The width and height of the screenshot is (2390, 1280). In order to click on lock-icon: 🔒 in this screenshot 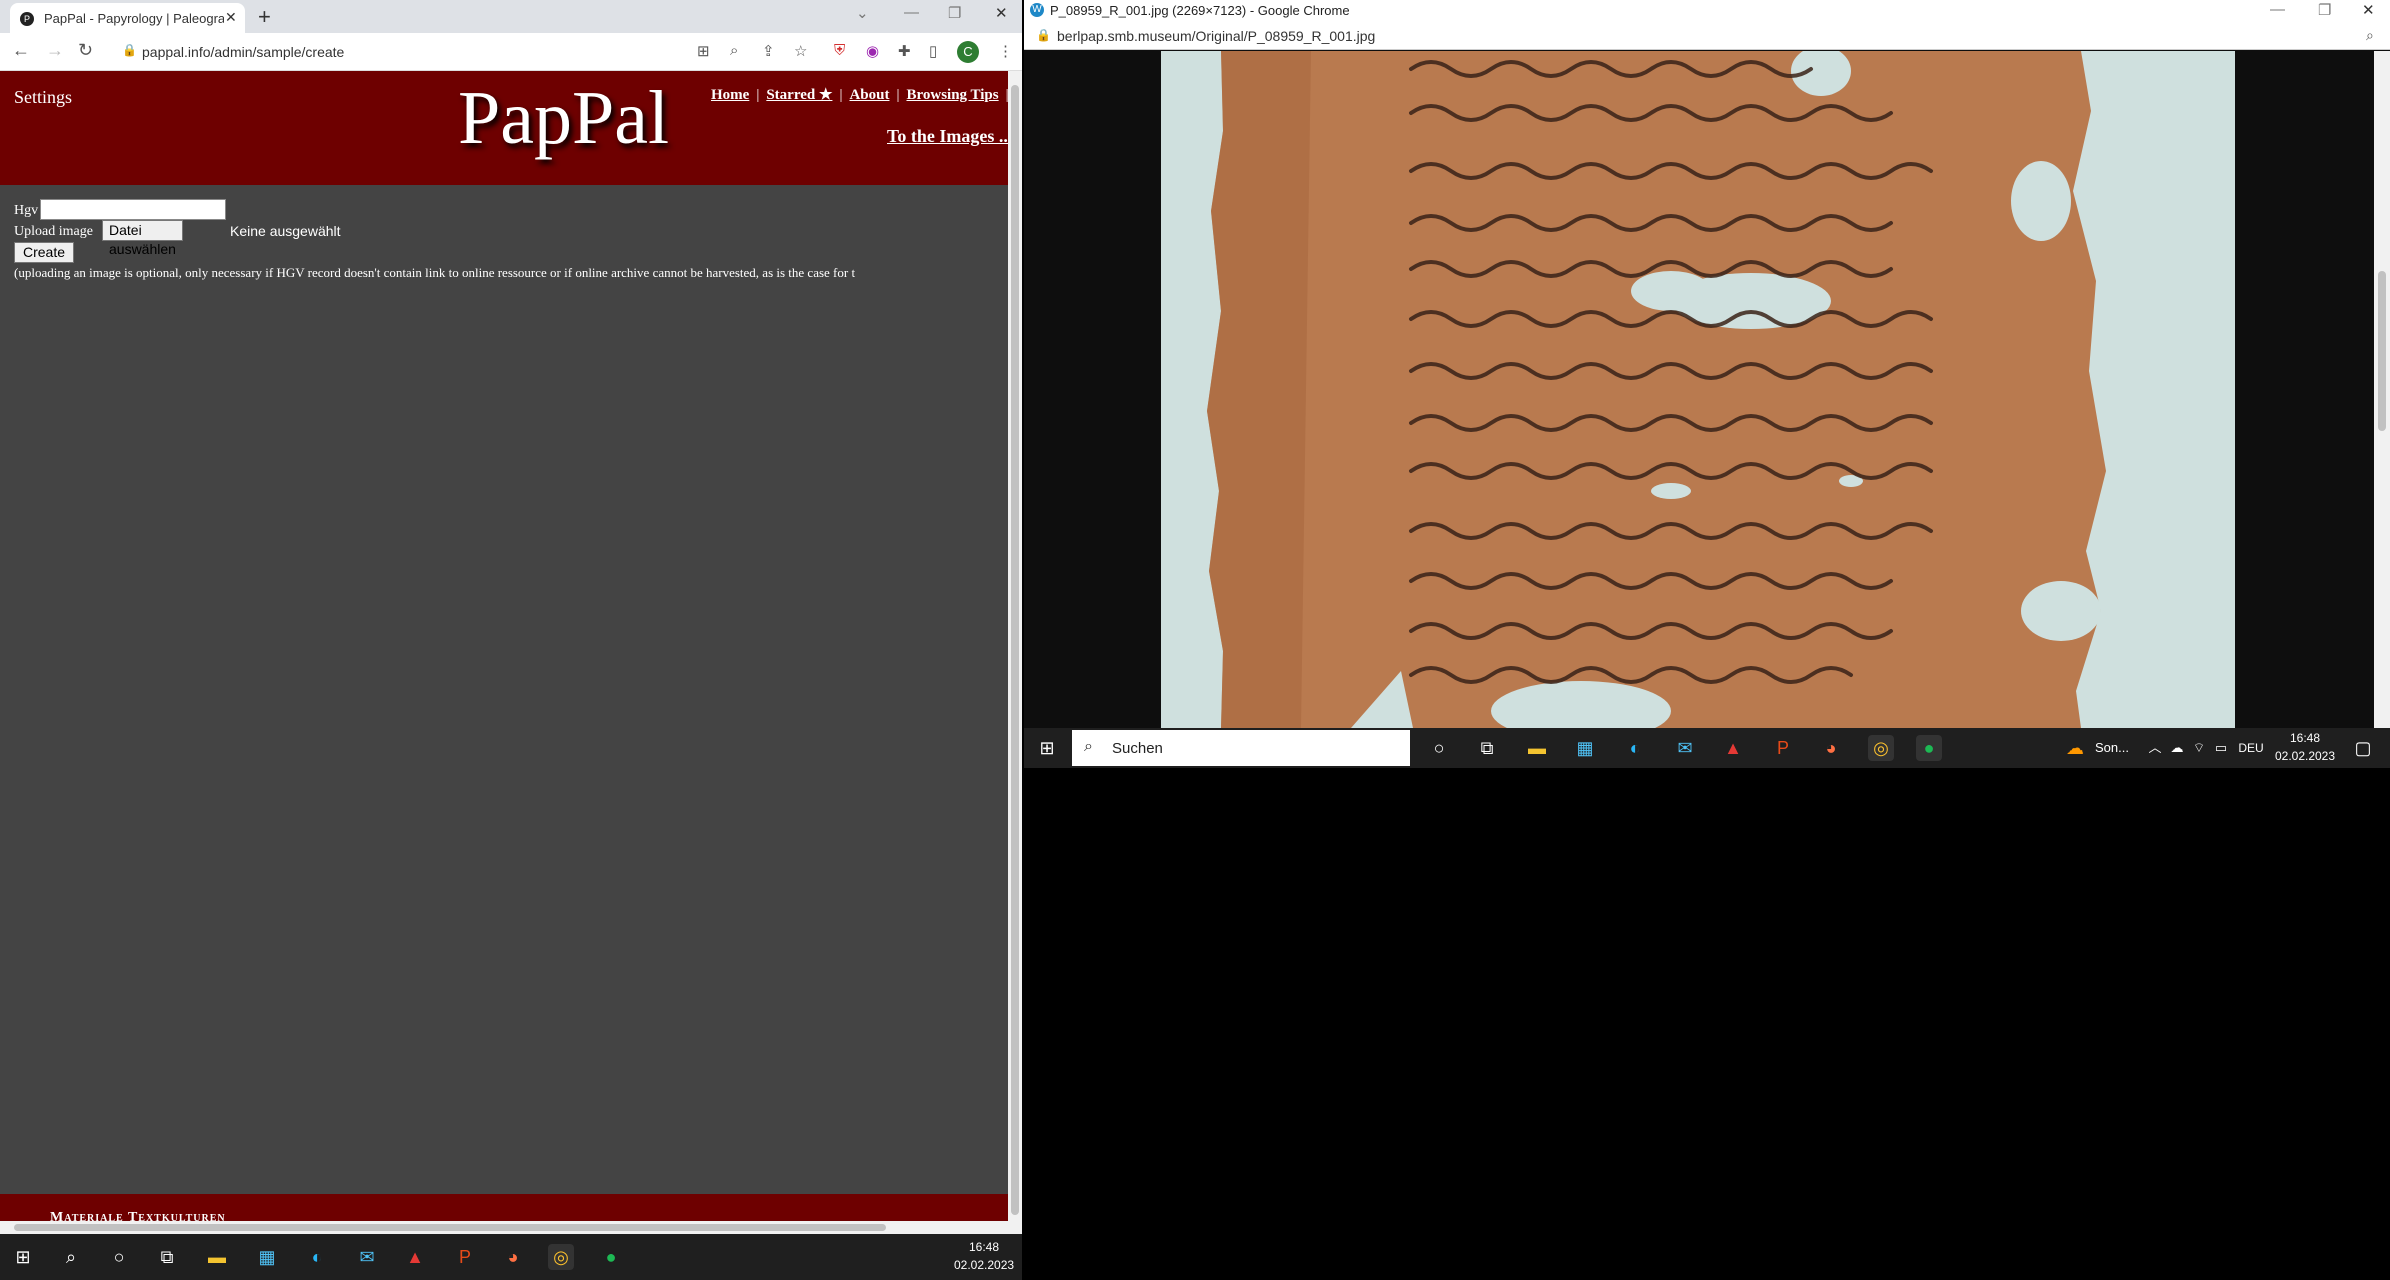, I will do `click(1043, 35)`.